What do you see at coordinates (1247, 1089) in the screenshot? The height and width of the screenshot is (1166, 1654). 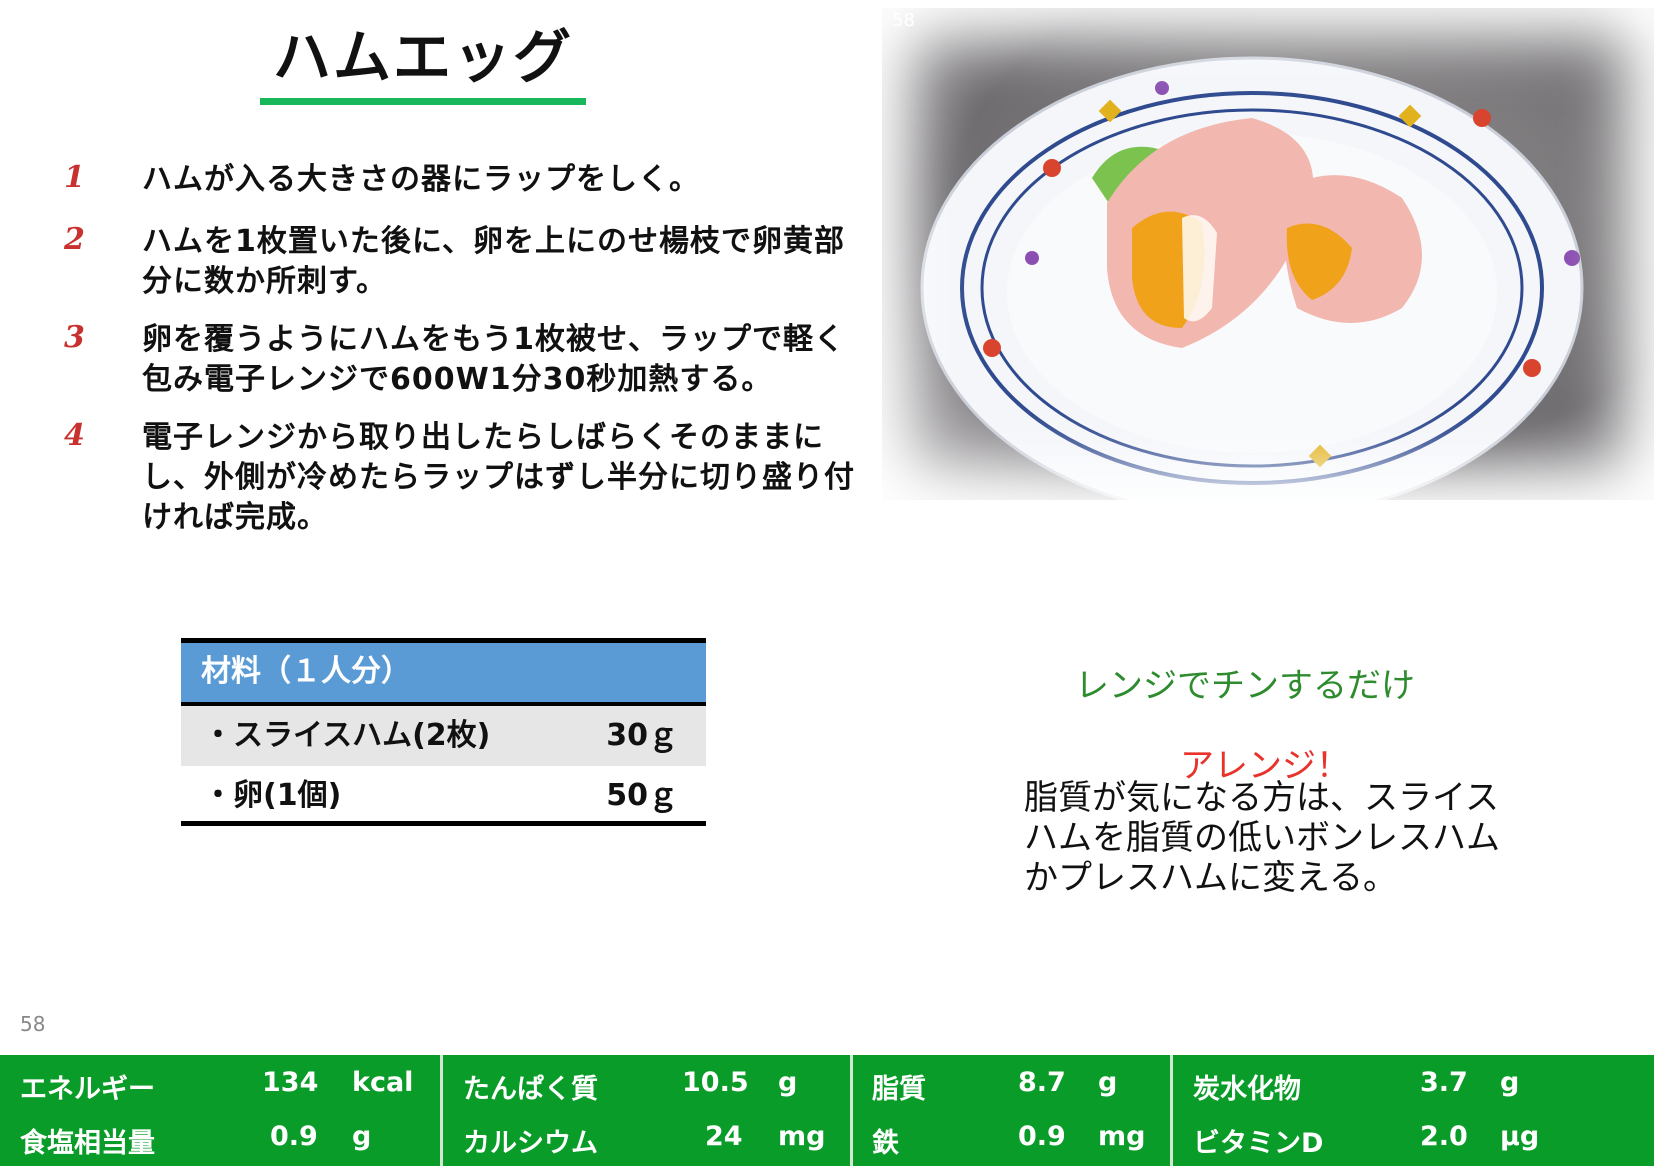 I see `nutrient-label: 炭水化物` at bounding box center [1247, 1089].